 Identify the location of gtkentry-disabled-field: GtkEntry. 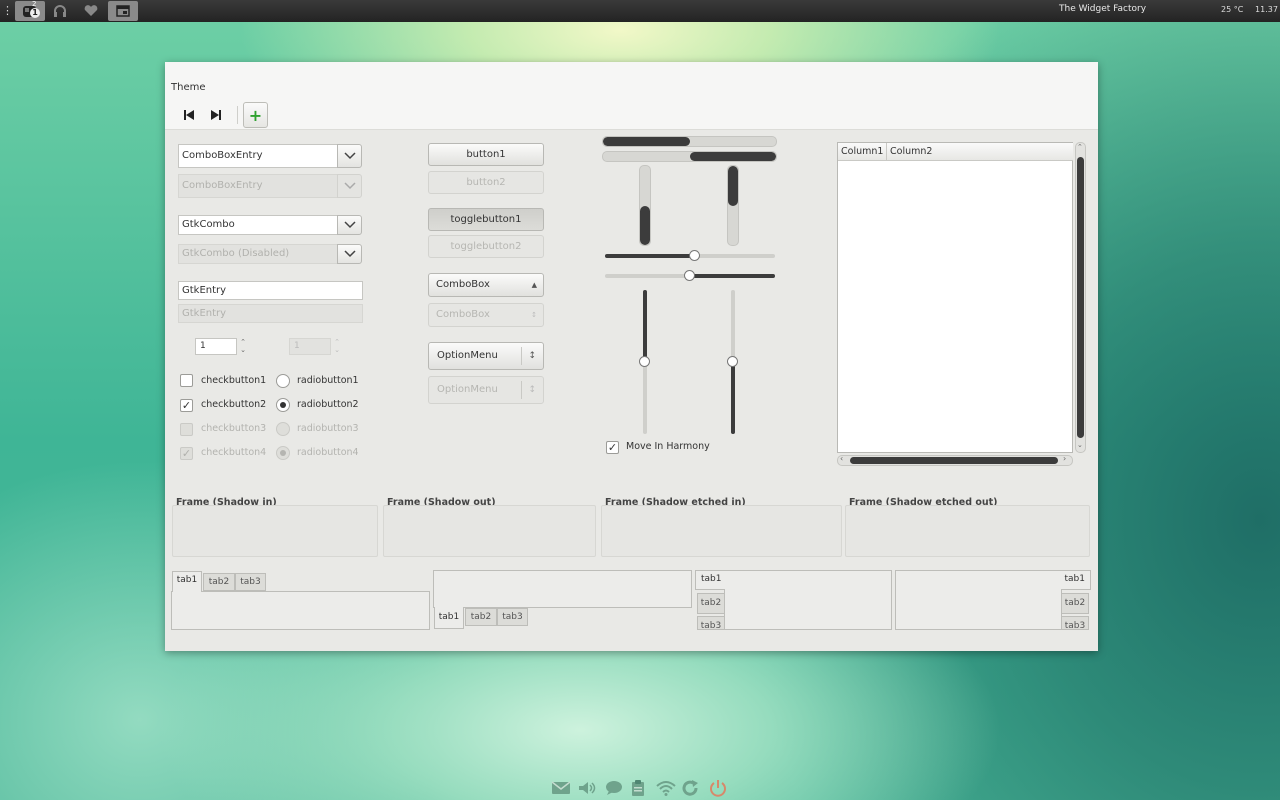
(270, 313).